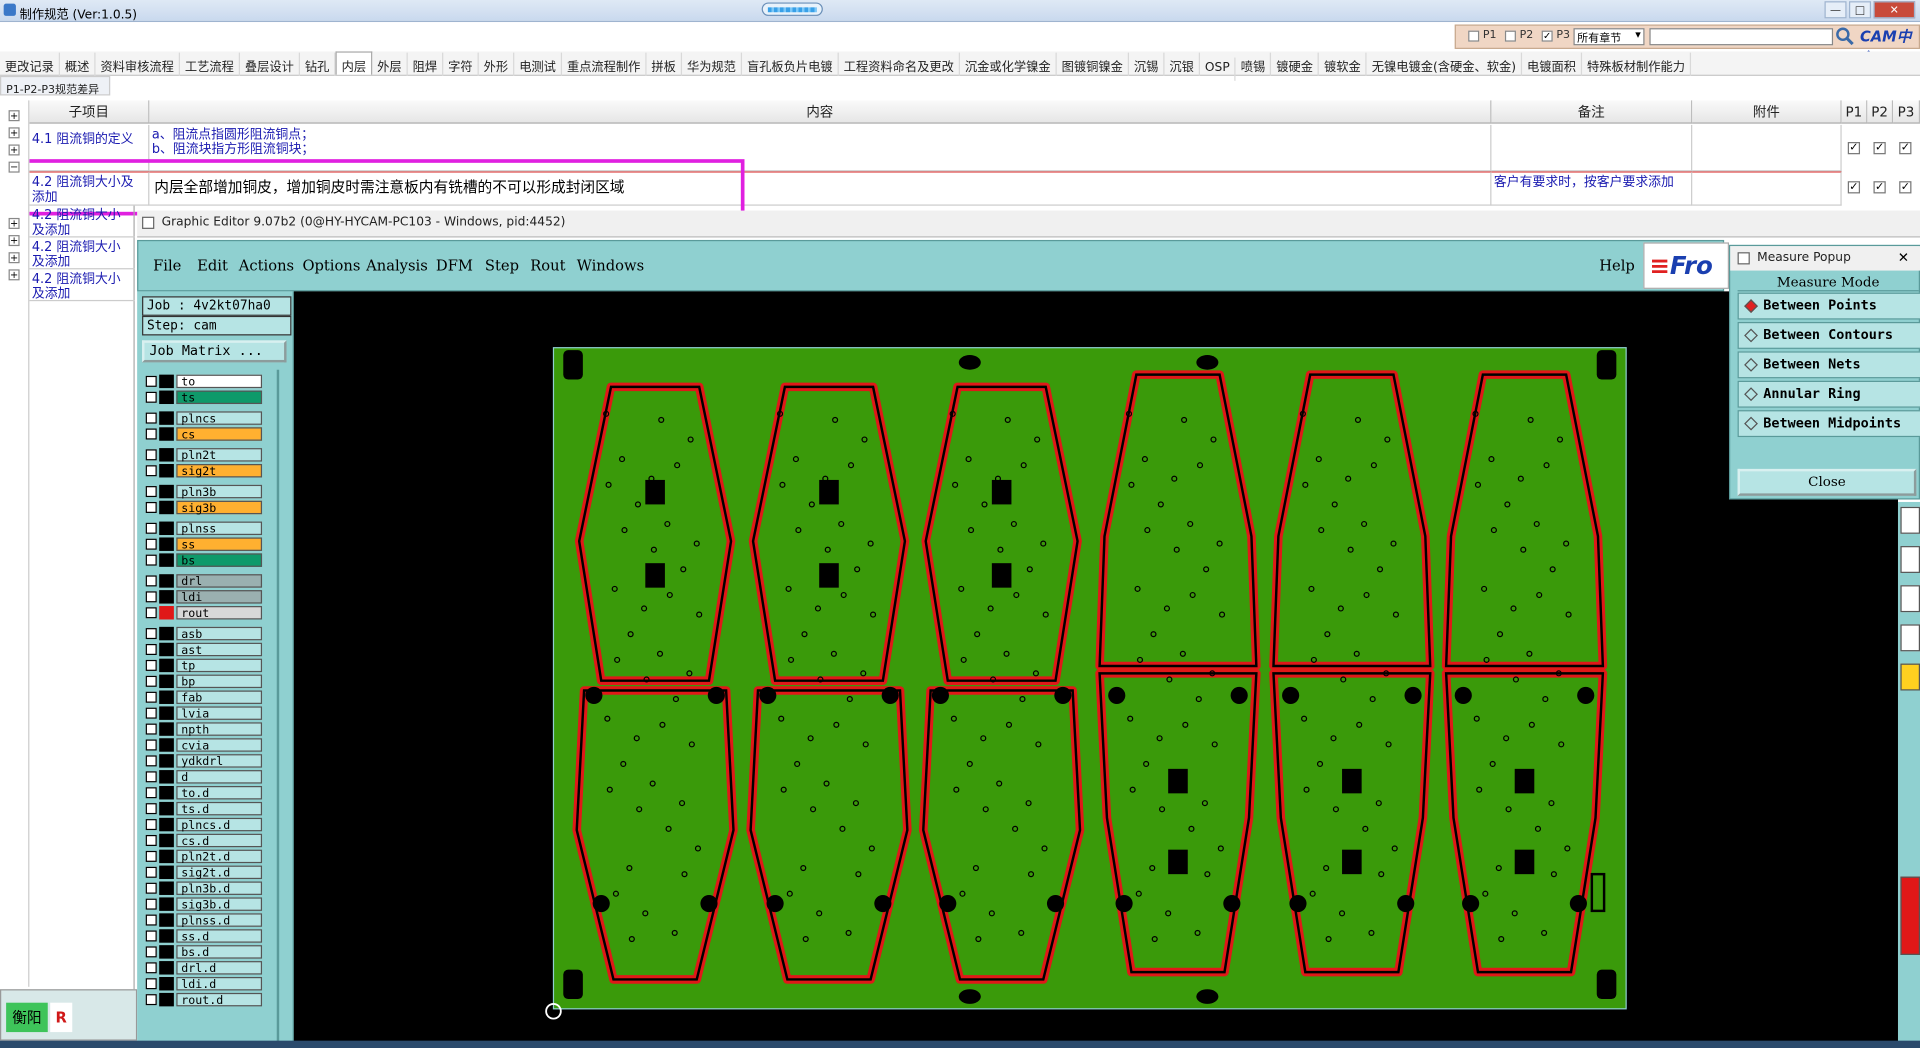 This screenshot has width=1920, height=1048. Describe the element at coordinates (397, 265) in the screenshot. I see `menu-analysis: Analysis` at that location.